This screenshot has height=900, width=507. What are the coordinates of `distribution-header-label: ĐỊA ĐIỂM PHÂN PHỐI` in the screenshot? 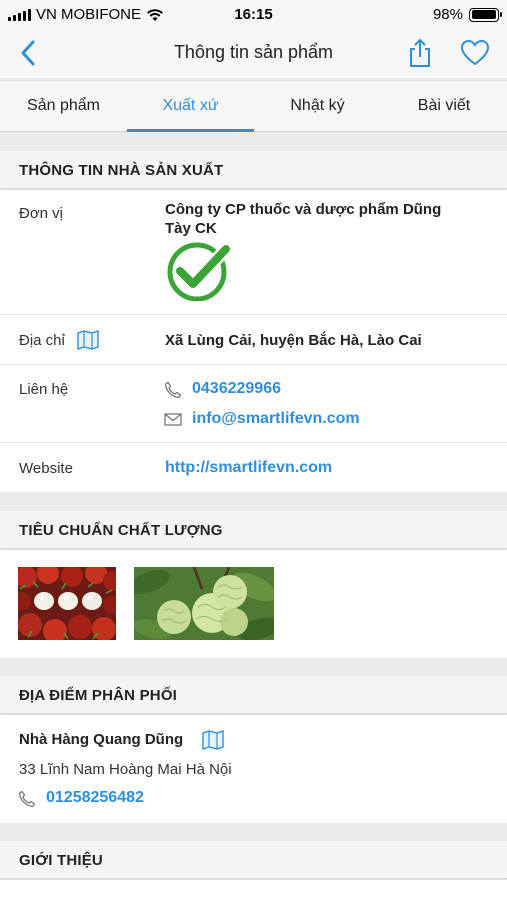 It's located at (98, 695).